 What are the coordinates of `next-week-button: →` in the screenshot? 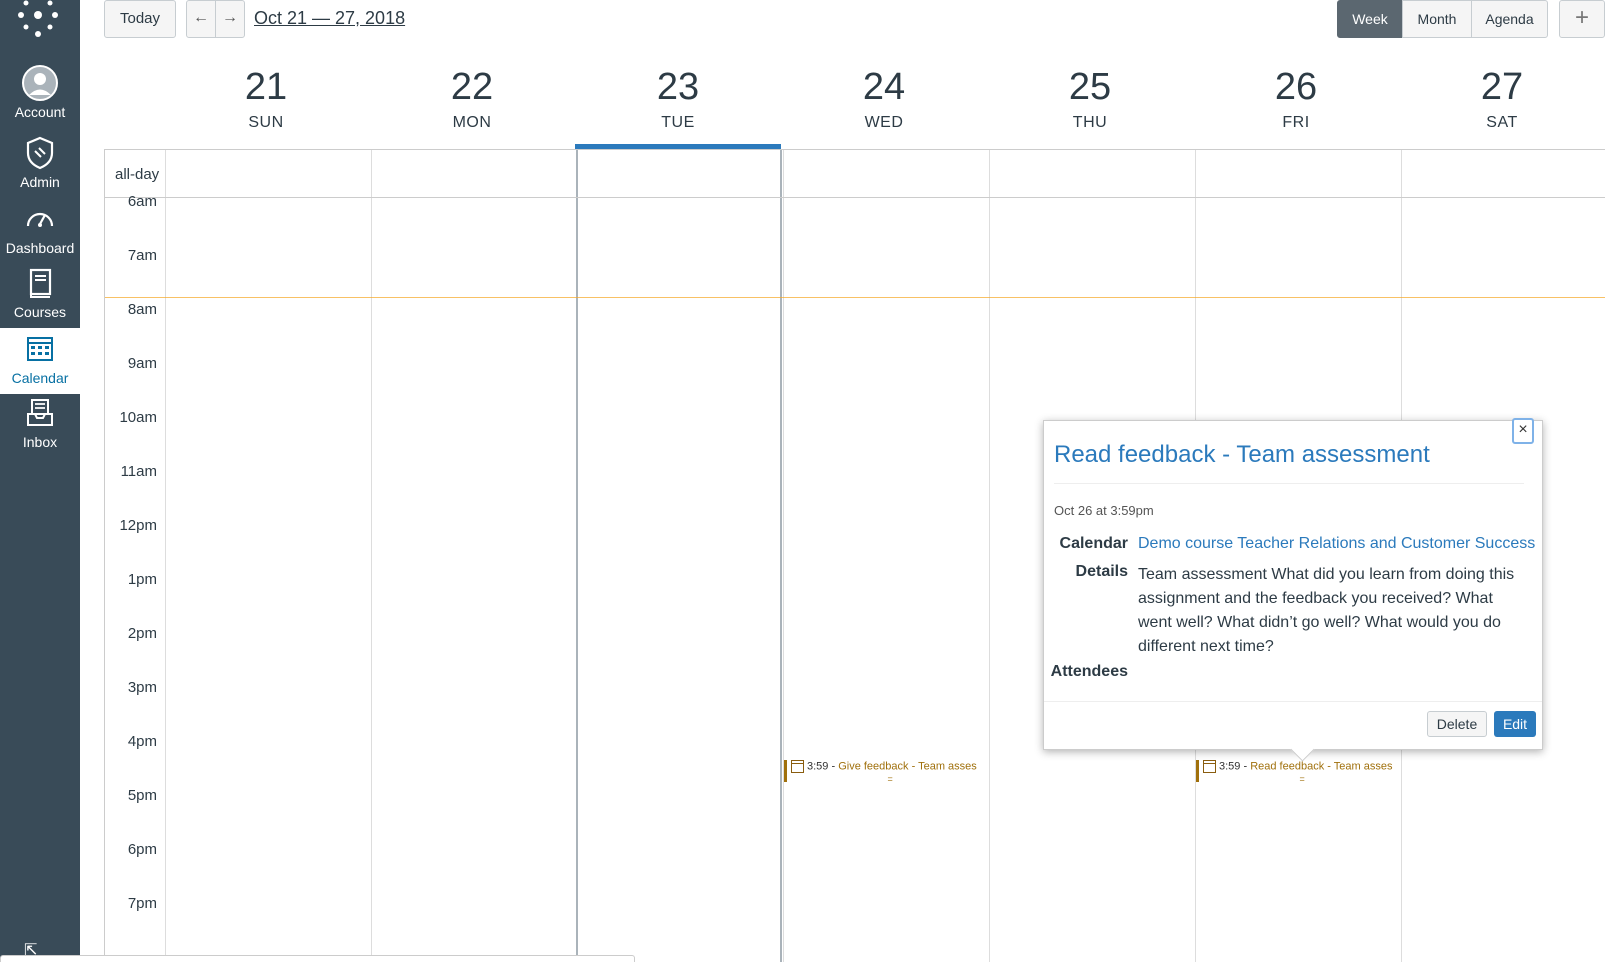 It's located at (230, 19).